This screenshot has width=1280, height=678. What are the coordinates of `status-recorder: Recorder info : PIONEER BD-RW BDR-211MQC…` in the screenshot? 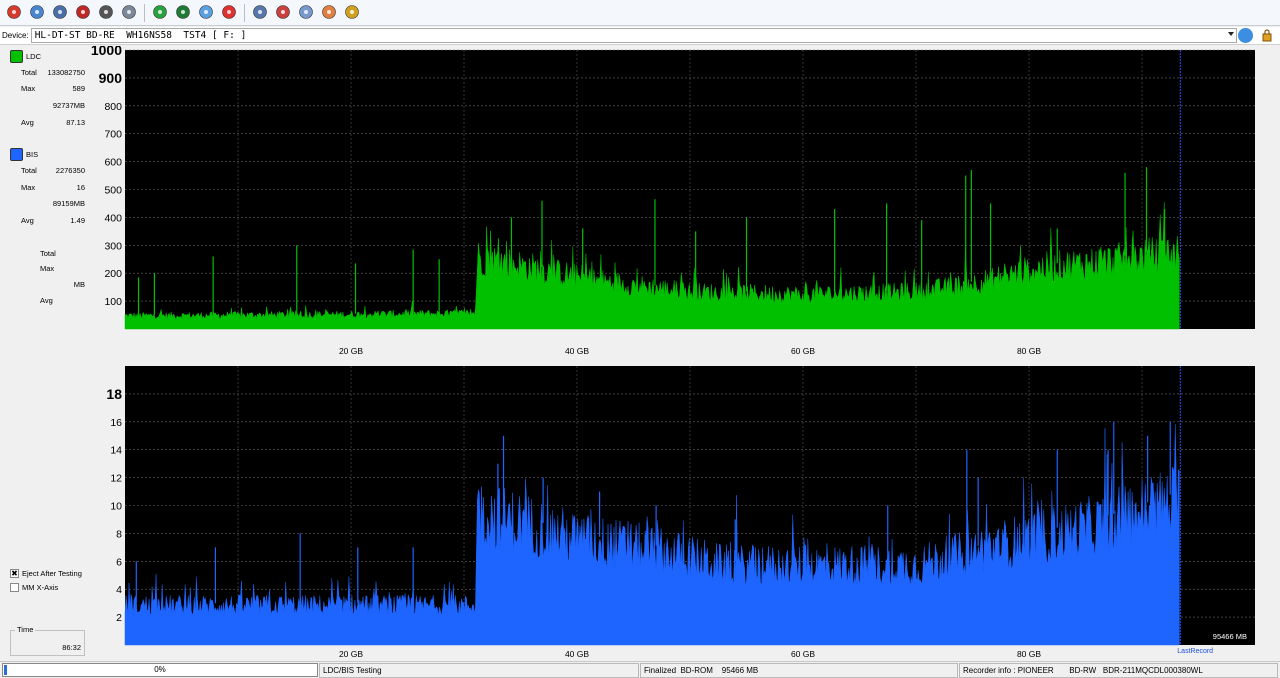 It's located at (1118, 670).